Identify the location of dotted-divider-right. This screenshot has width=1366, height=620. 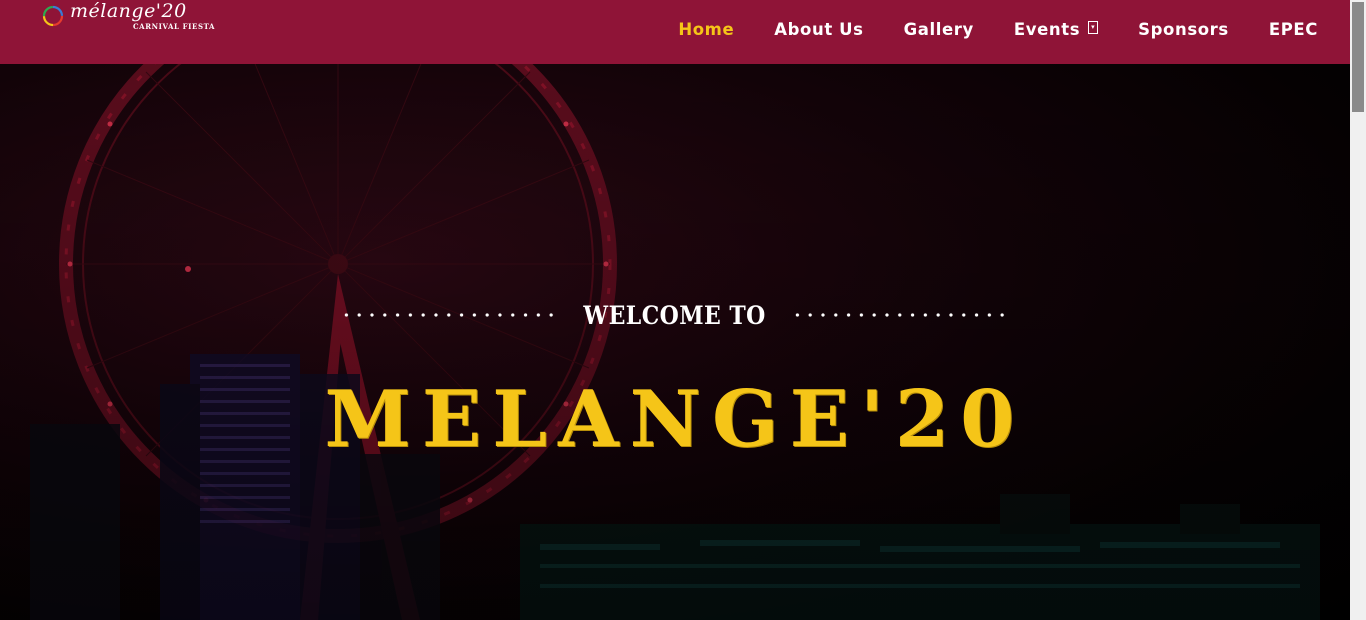
(900, 315).